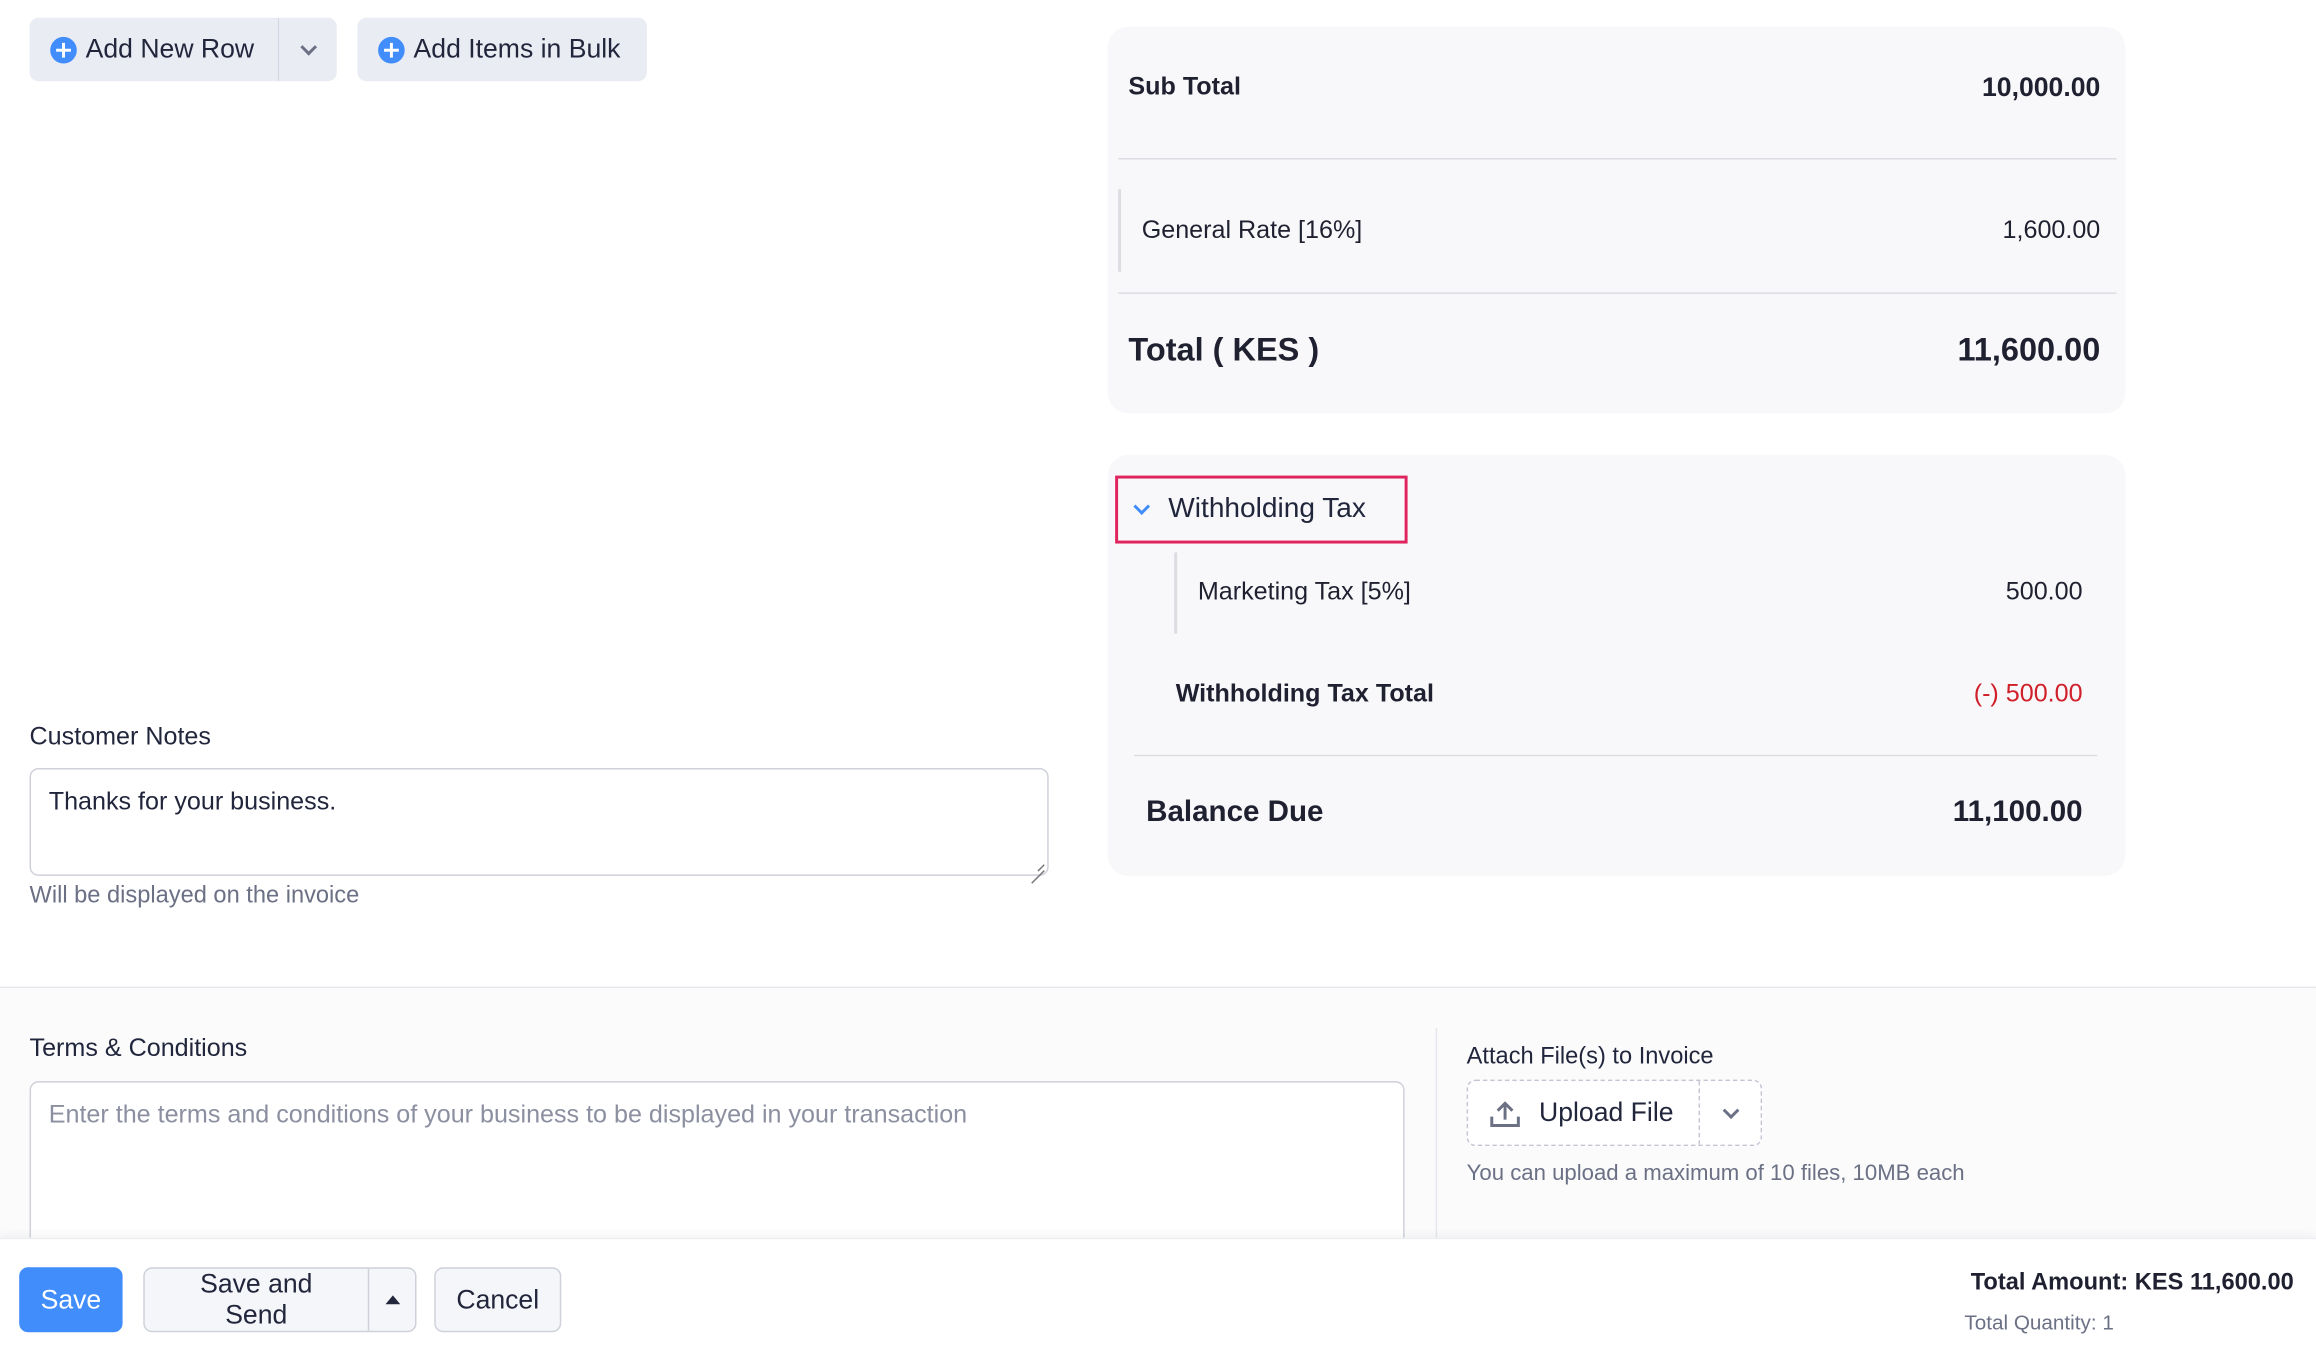 The image size is (2316, 1356). I want to click on save-button: Save, so click(71, 1300).